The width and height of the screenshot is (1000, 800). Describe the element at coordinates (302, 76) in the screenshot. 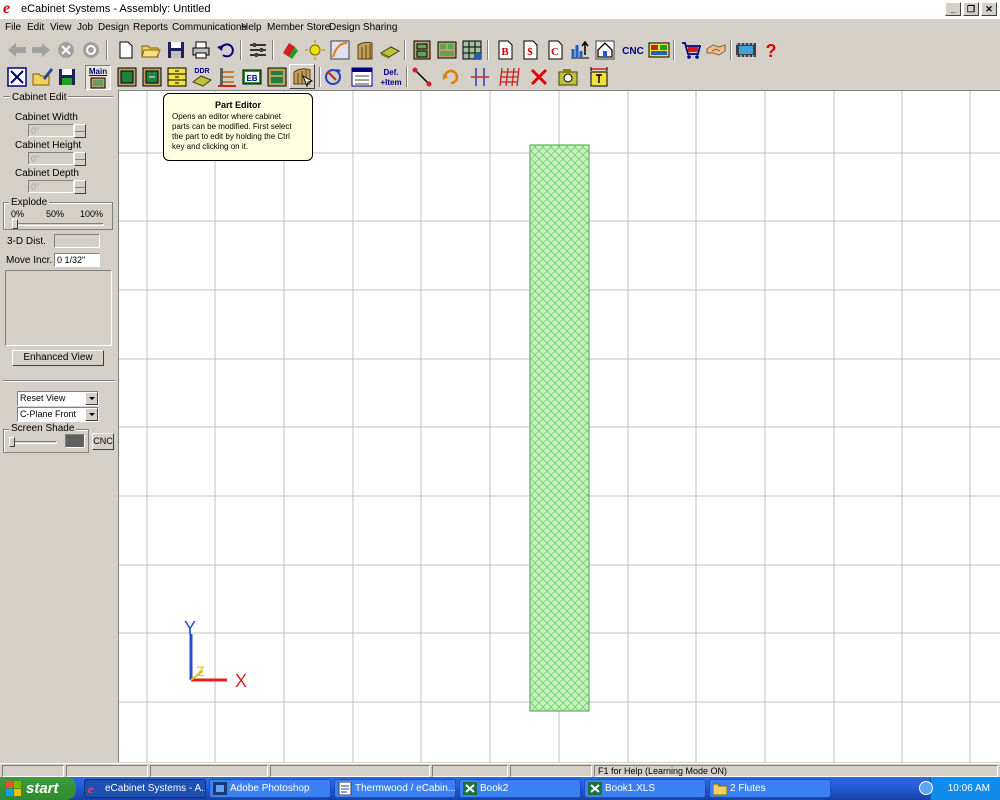

I see `part-editor-button` at that location.